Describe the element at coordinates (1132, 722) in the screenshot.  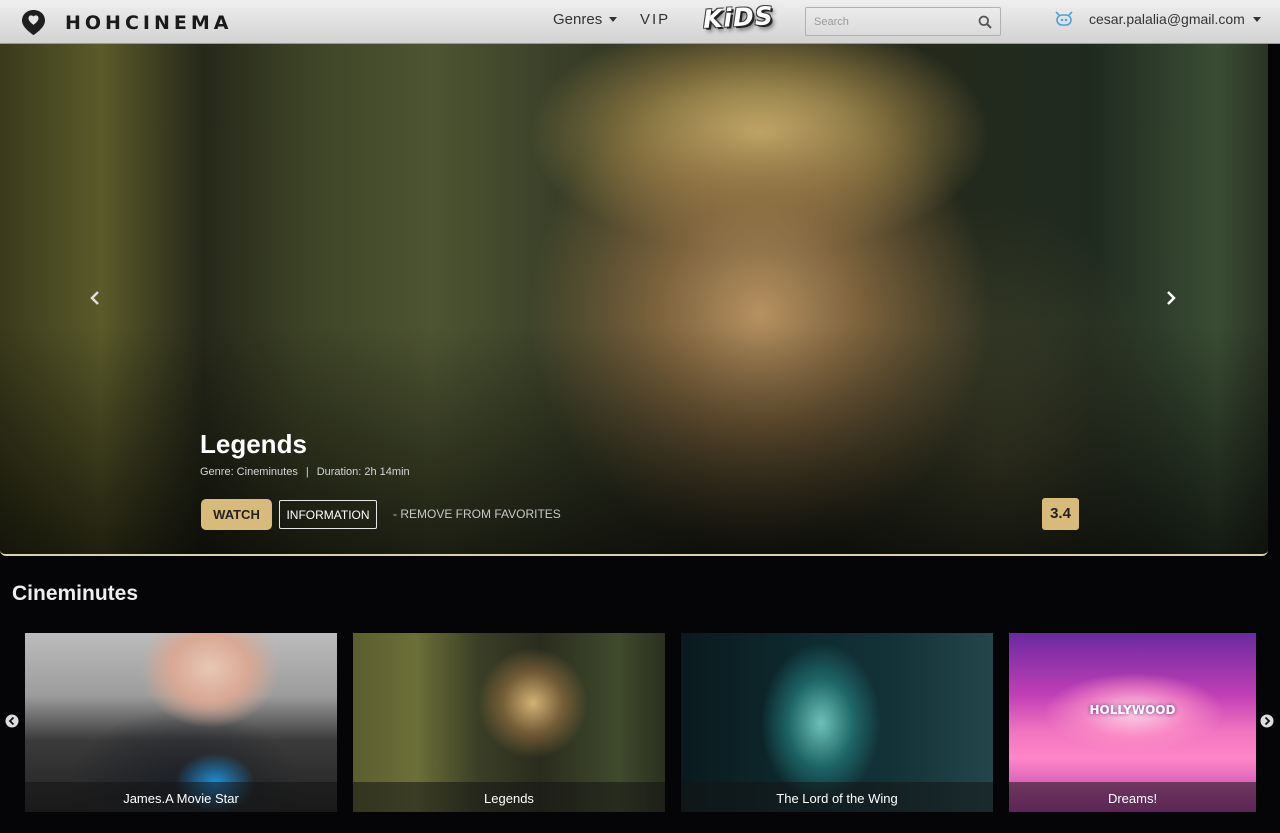
I see `movie-card: HOLLYWOOD Dreams!` at that location.